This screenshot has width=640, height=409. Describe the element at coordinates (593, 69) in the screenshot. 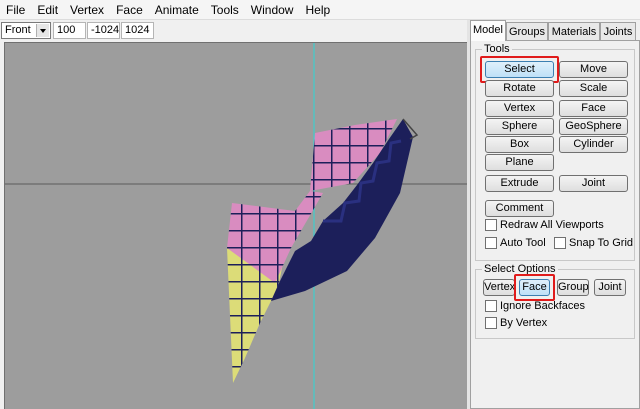

I see `move-tool-button: Move` at that location.